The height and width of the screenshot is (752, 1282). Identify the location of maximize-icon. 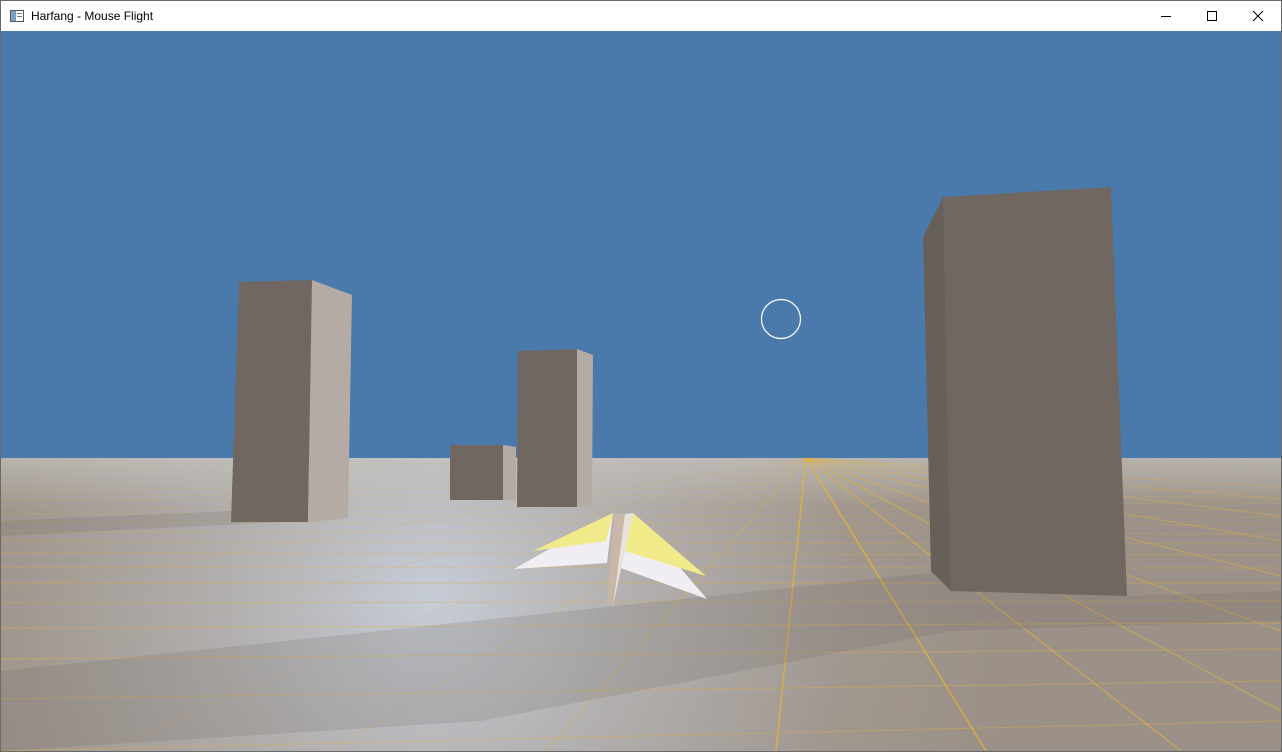
(1212, 16).